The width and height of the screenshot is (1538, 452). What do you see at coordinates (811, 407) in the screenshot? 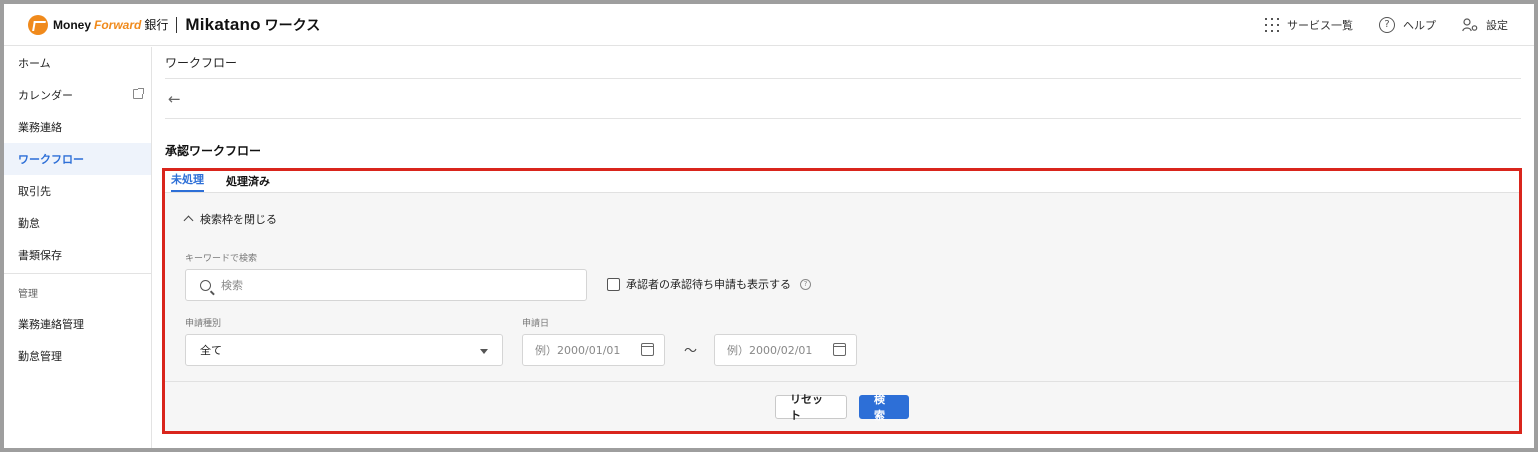
I see `reset-button: リセット` at bounding box center [811, 407].